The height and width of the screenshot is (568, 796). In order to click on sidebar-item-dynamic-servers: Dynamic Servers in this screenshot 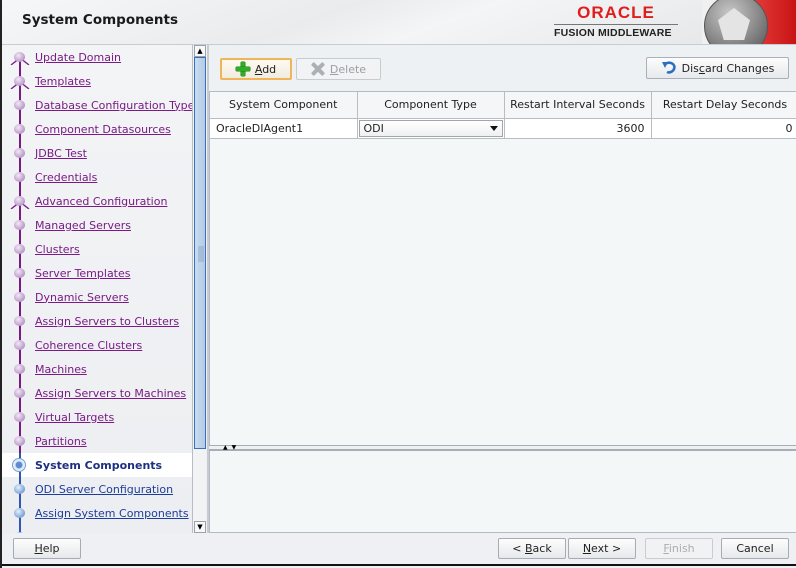, I will do `click(97, 297)`.